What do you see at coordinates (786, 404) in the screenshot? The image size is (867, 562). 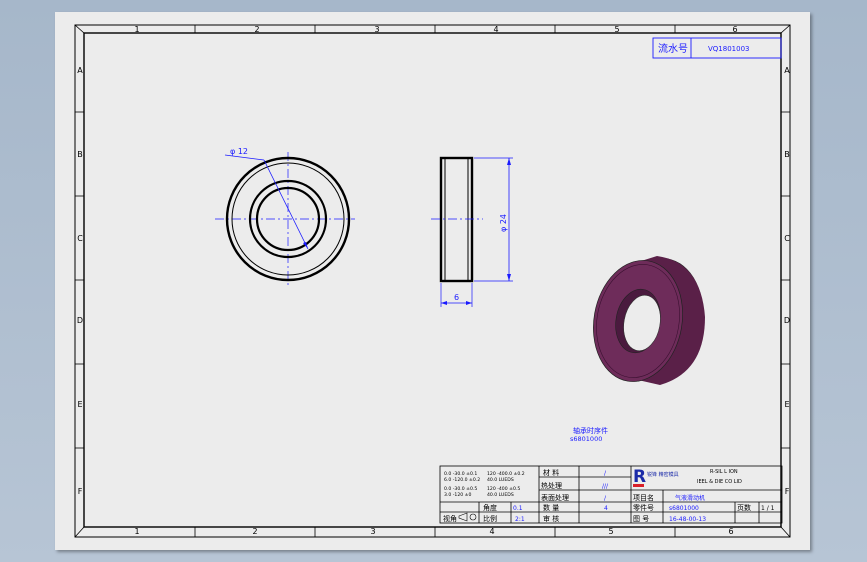 I see `row-label-e-right: E` at bounding box center [786, 404].